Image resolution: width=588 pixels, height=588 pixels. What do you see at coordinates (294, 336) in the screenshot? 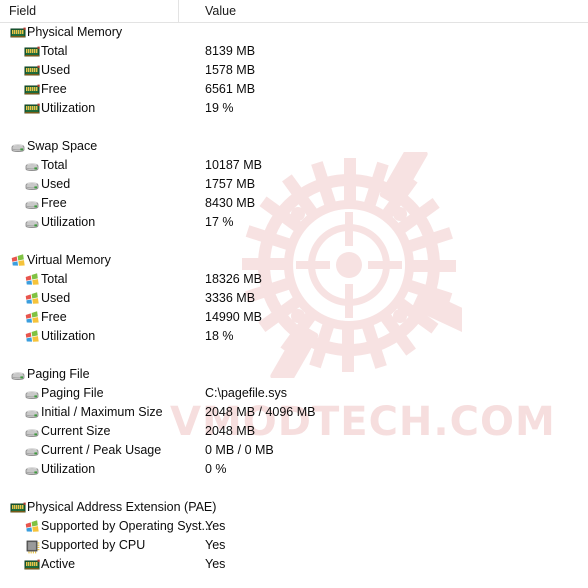
I see `table-row: Utilization 18 %` at bounding box center [294, 336].